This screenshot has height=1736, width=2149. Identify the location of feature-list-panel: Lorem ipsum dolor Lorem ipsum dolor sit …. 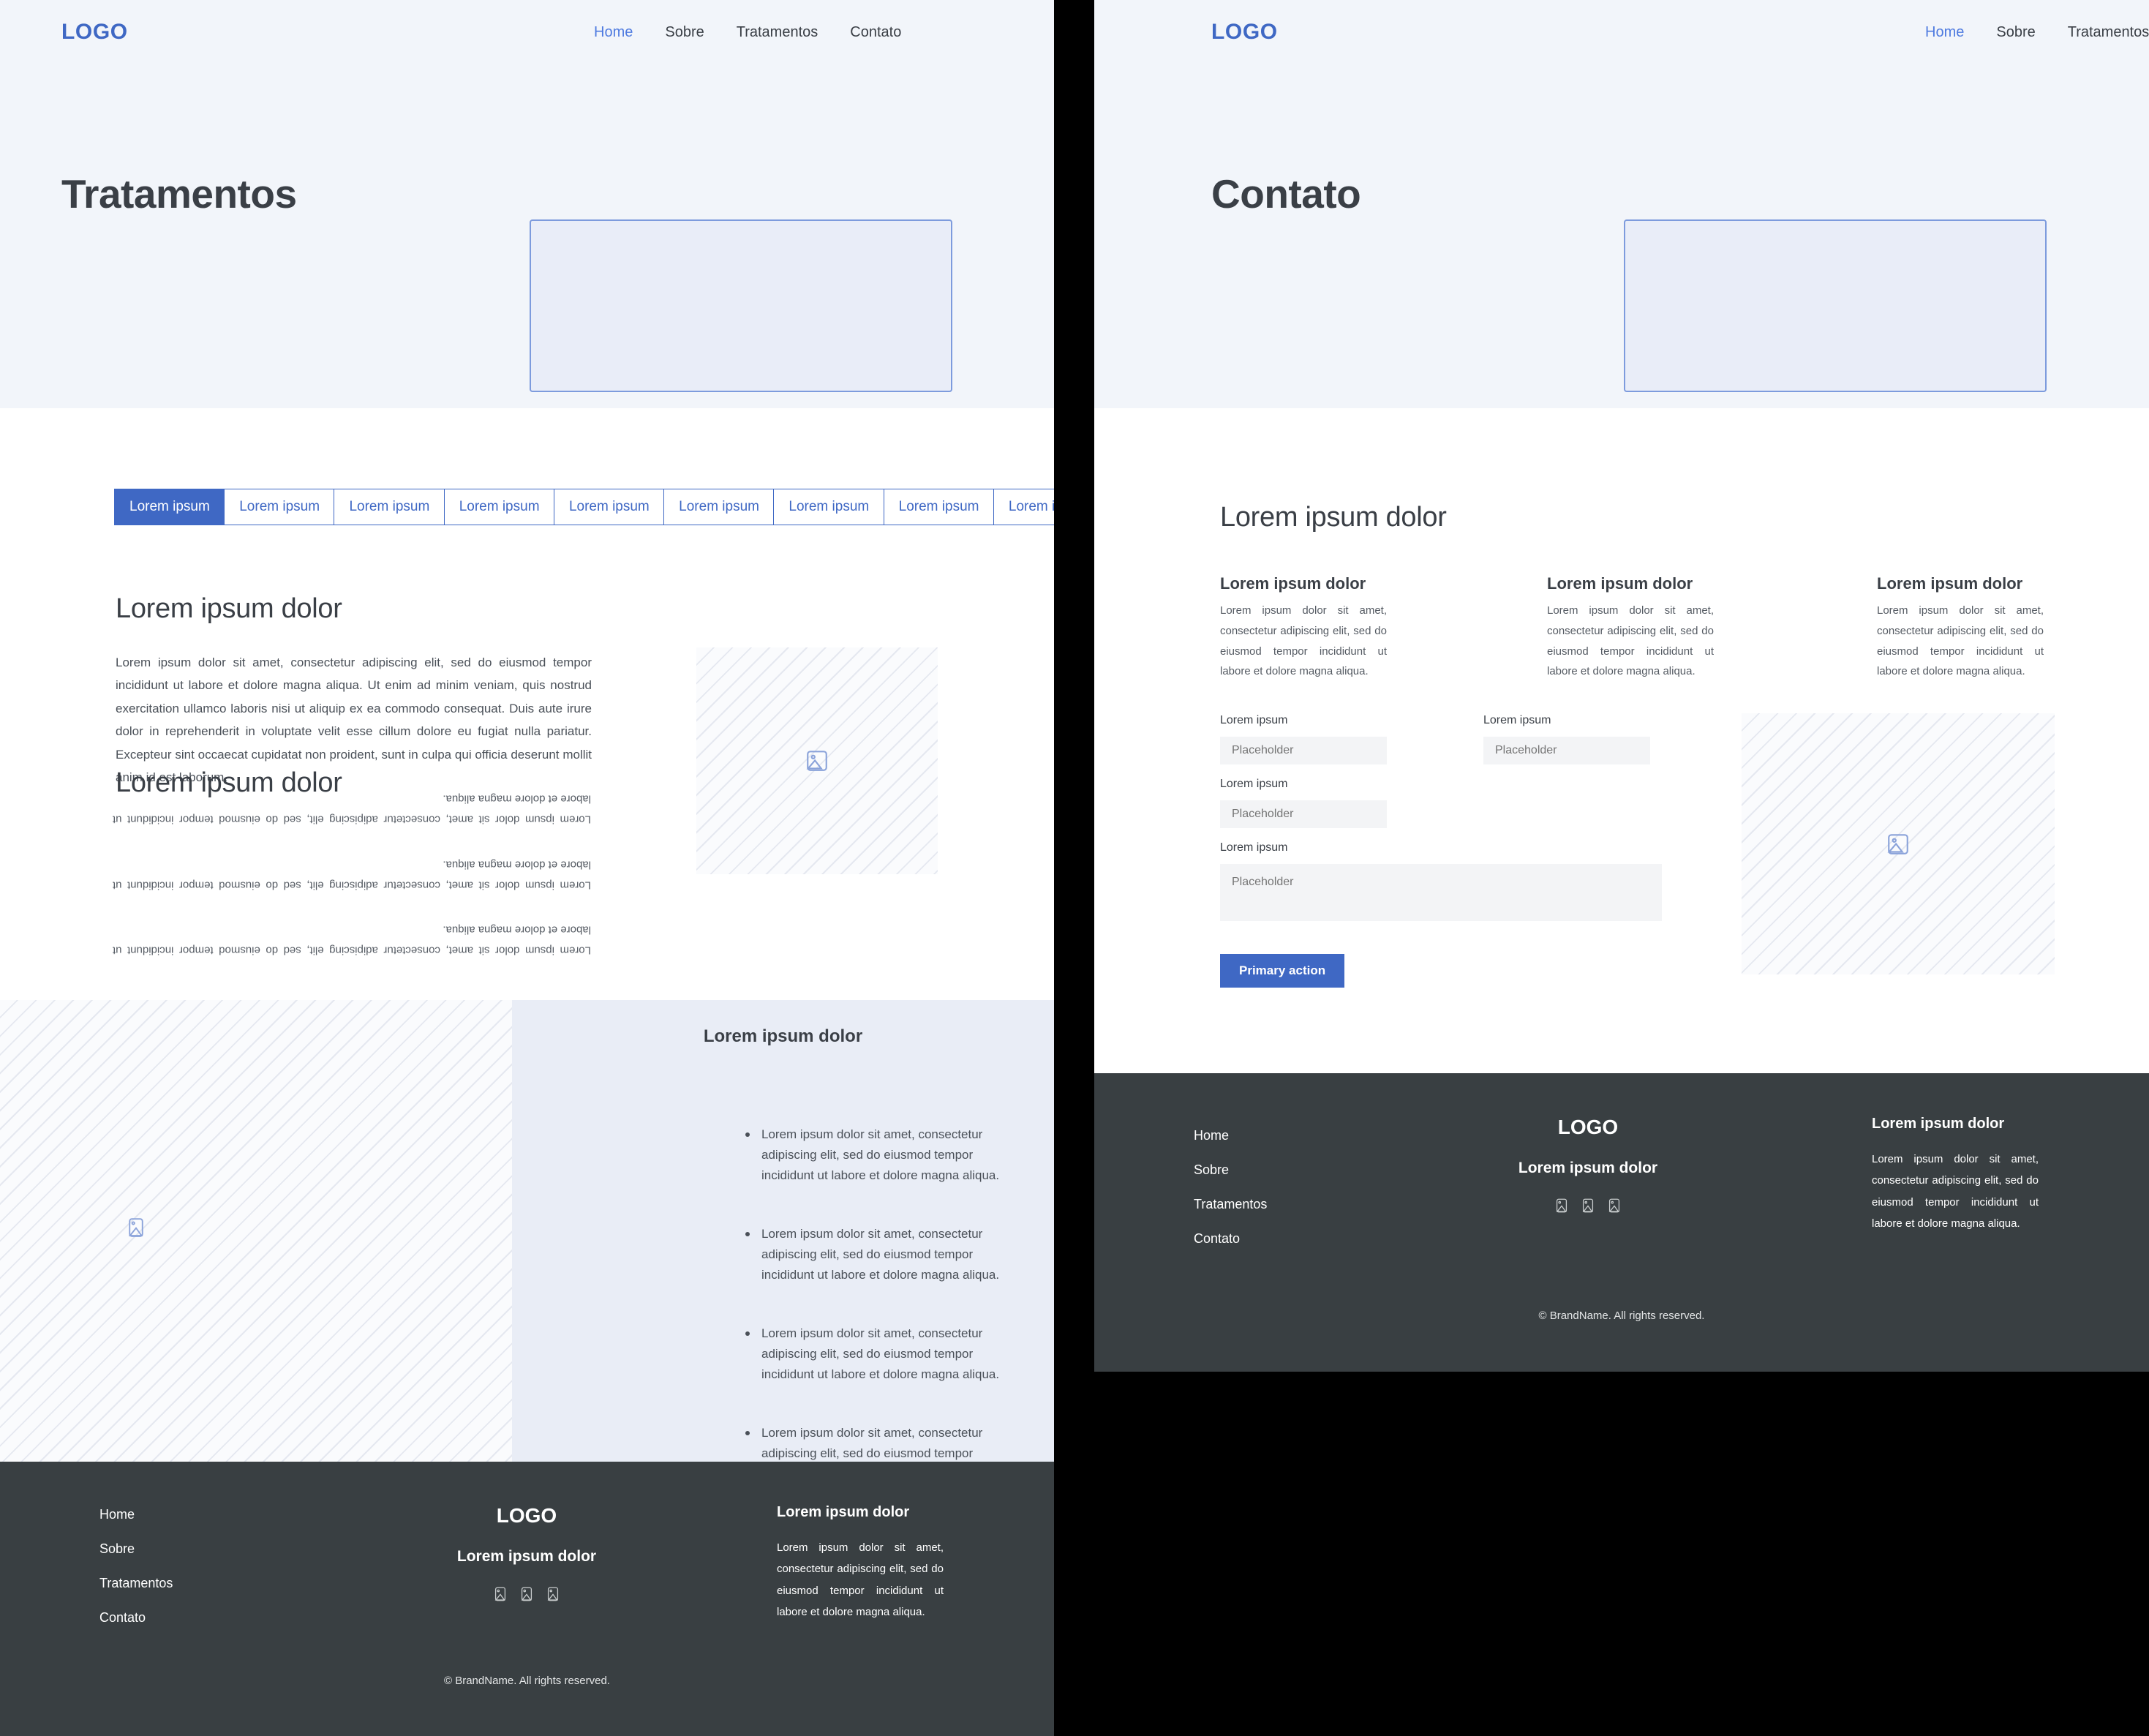
(783, 1290).